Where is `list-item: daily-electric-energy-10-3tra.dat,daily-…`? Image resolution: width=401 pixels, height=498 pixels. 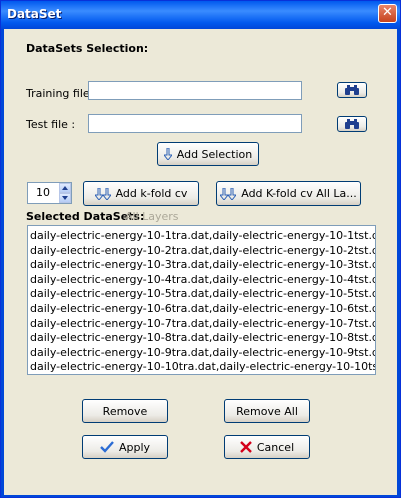
list-item: daily-electric-energy-10-3tra.dat,daily-… is located at coordinates (201, 265).